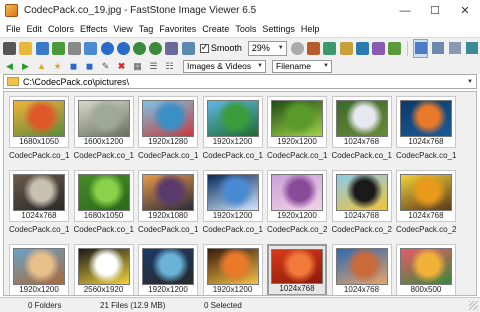  I want to click on file-filter-select: Images & Videos ▼, so click(224, 66).